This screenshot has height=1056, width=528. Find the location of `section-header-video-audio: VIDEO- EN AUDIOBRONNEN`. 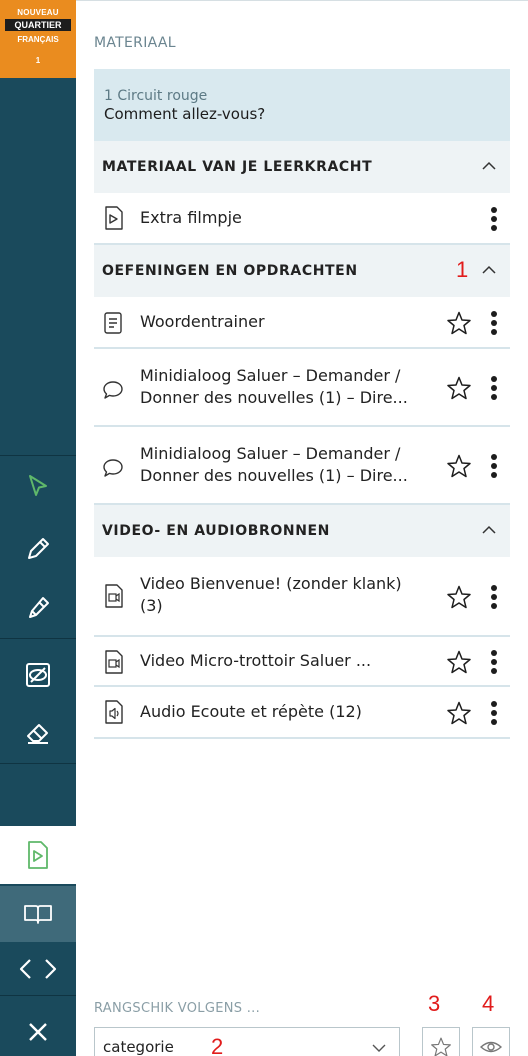

section-header-video-audio: VIDEO- EN AUDIOBRONNEN is located at coordinates (302, 531).